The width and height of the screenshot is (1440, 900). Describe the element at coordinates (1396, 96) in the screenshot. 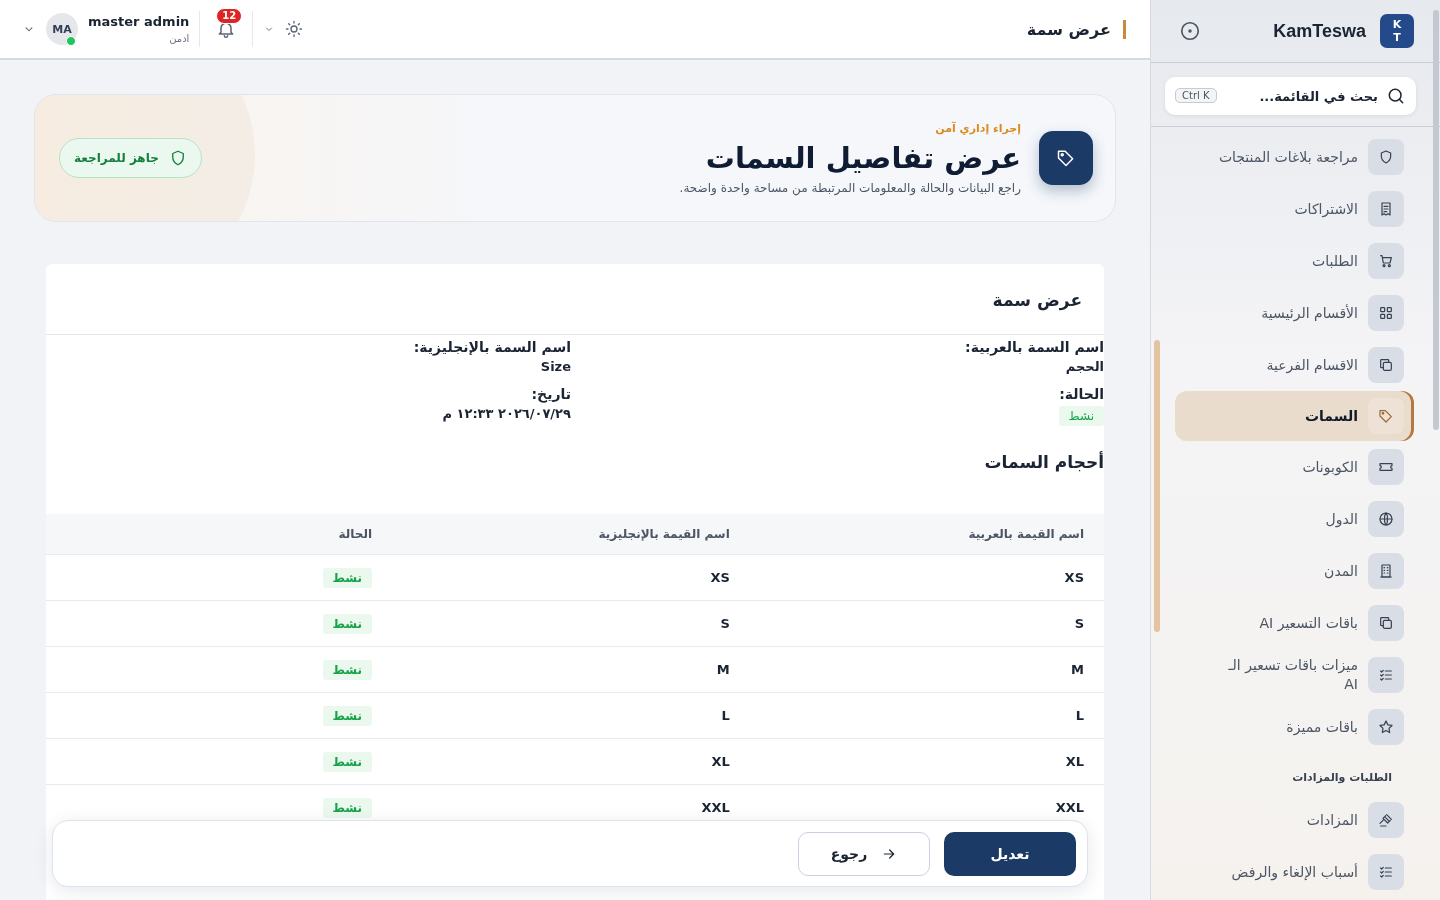

I see `search-icon` at that location.